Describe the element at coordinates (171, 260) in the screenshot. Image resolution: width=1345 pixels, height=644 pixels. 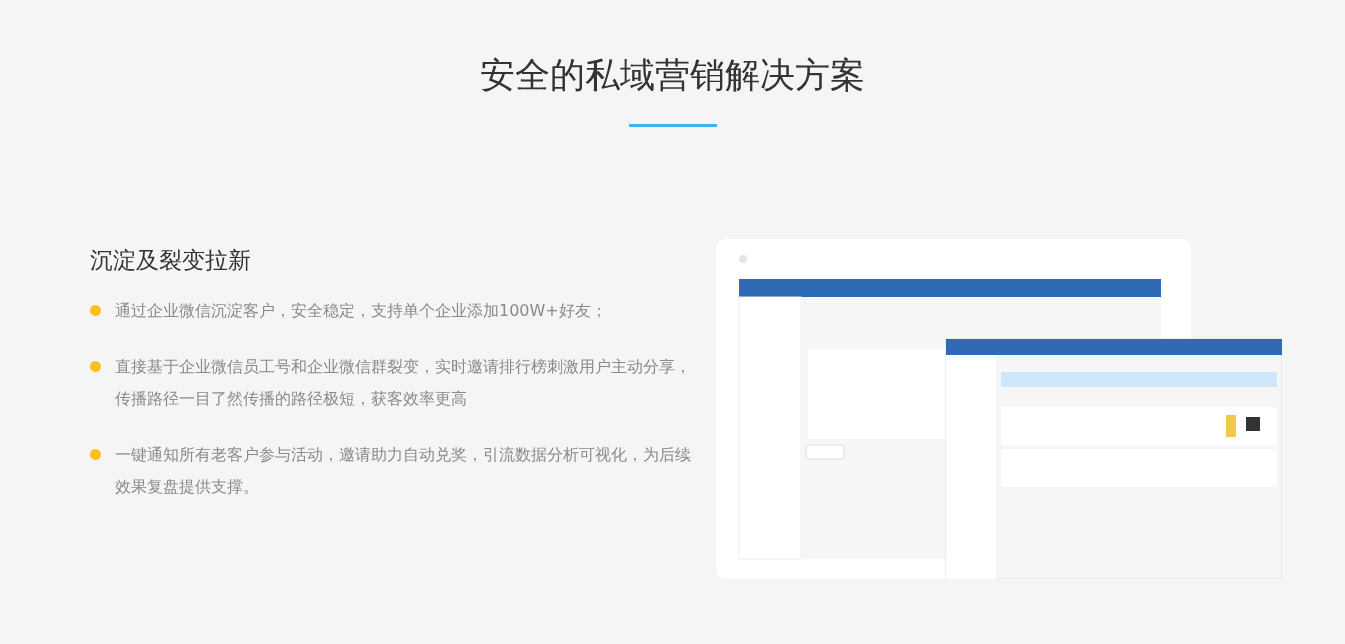
I see `section-heading: 沉淀及裂变拉新` at that location.